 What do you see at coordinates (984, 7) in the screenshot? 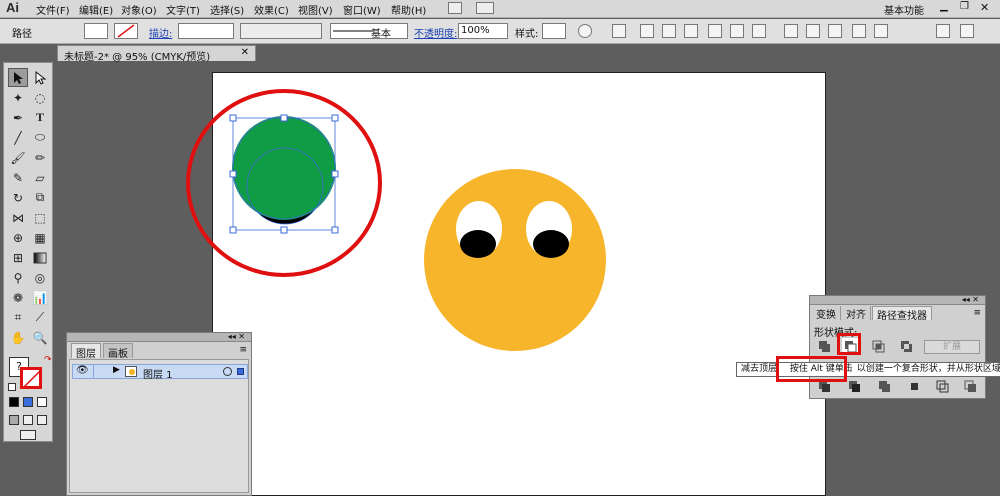
I see `window-close-icon: ✕` at bounding box center [984, 7].